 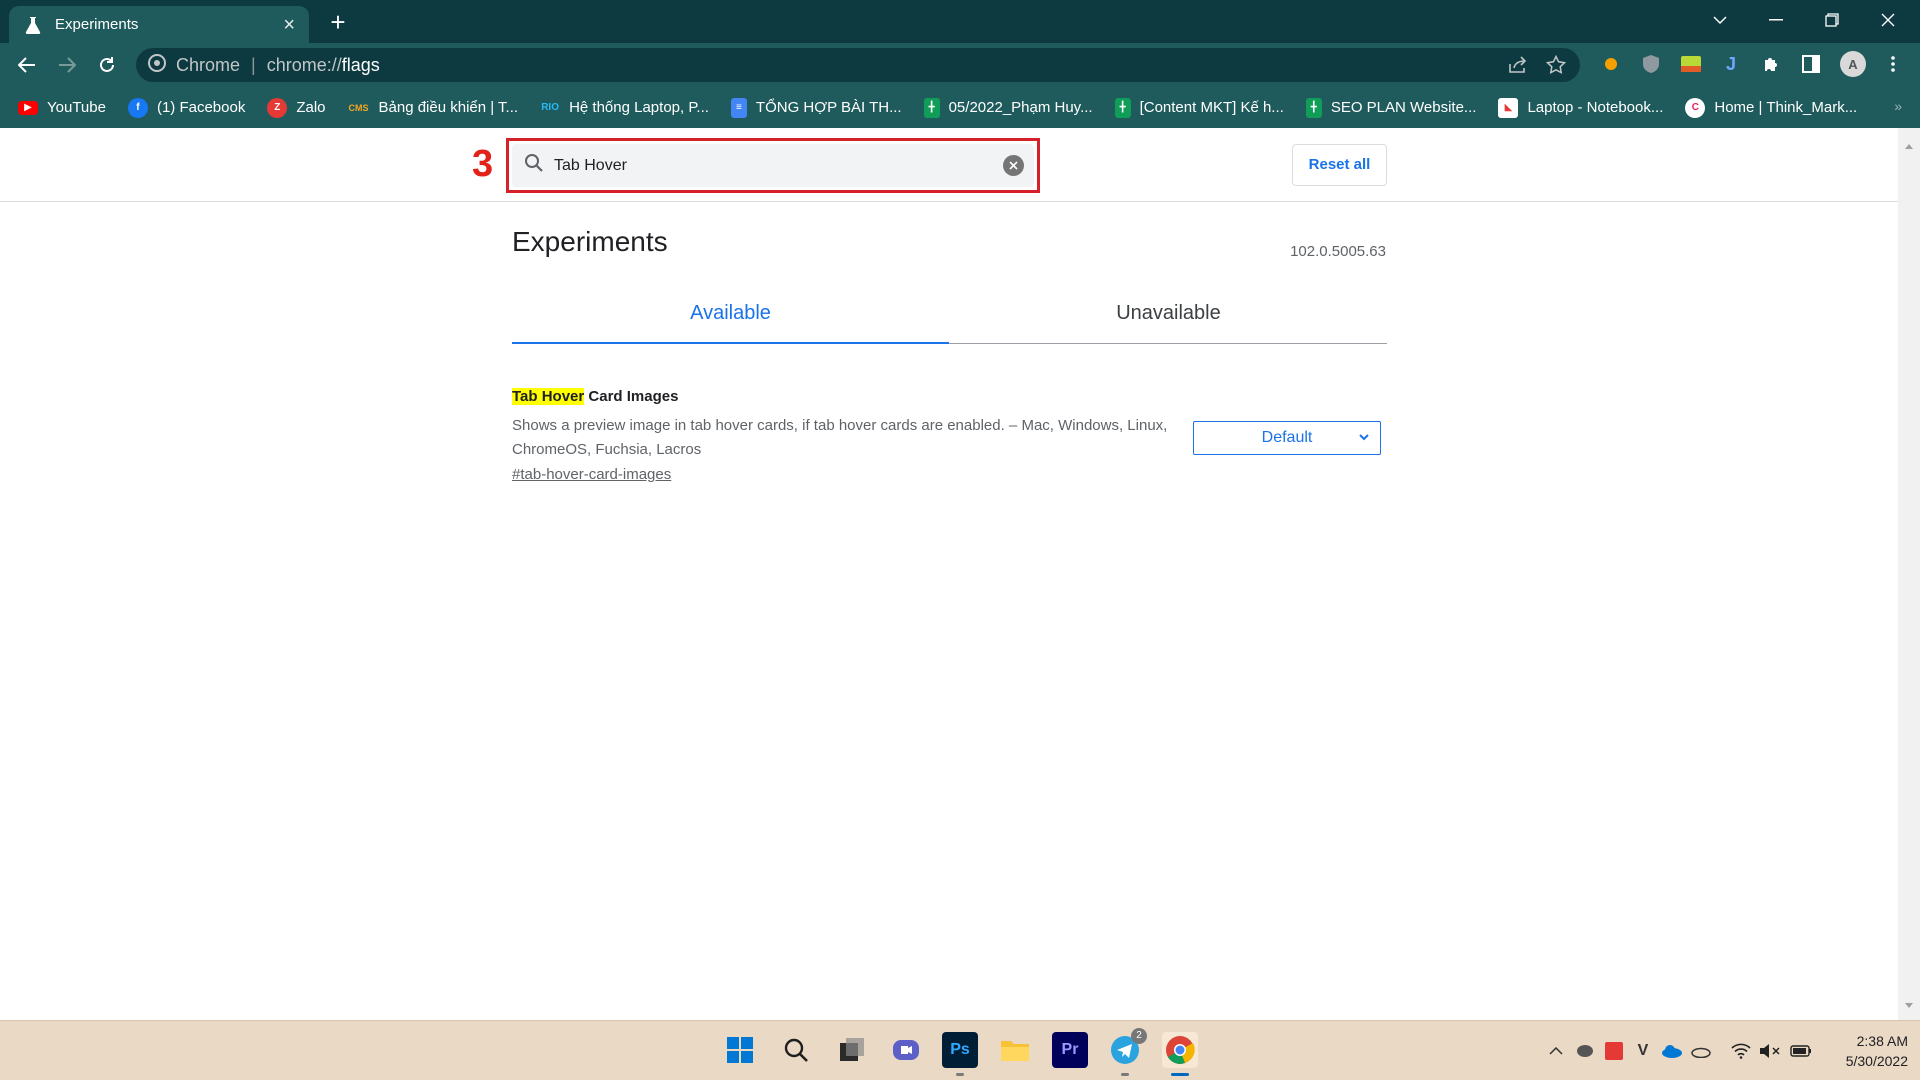 I want to click on battery-icon, so click(x=1801, y=1051).